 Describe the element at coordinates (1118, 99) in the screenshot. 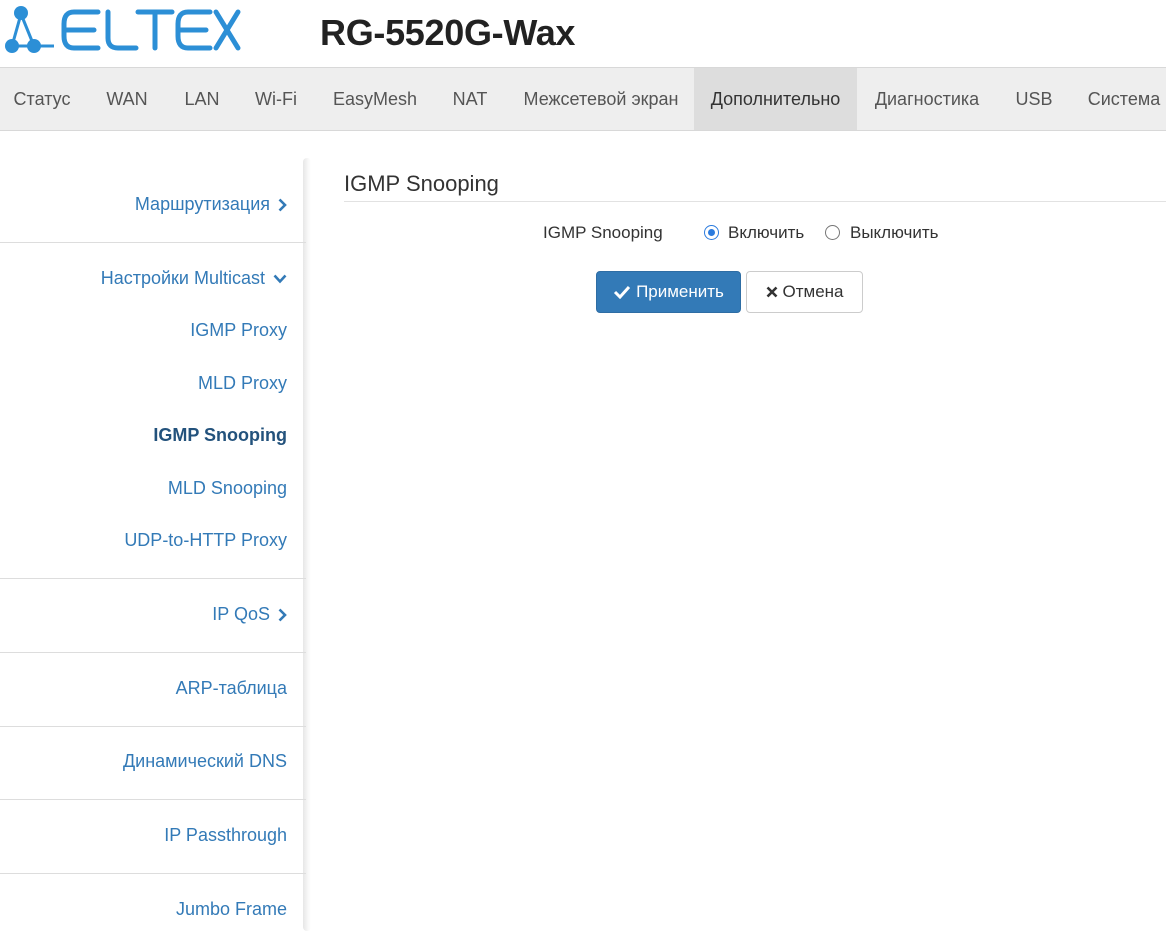

I see `tab-system: Система` at that location.